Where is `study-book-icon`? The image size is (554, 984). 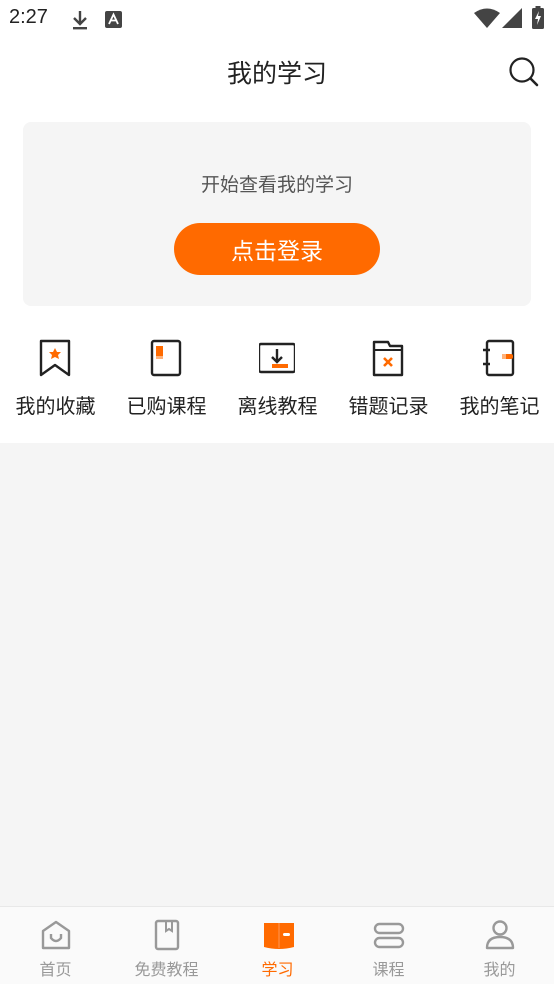 study-book-icon is located at coordinates (279, 936).